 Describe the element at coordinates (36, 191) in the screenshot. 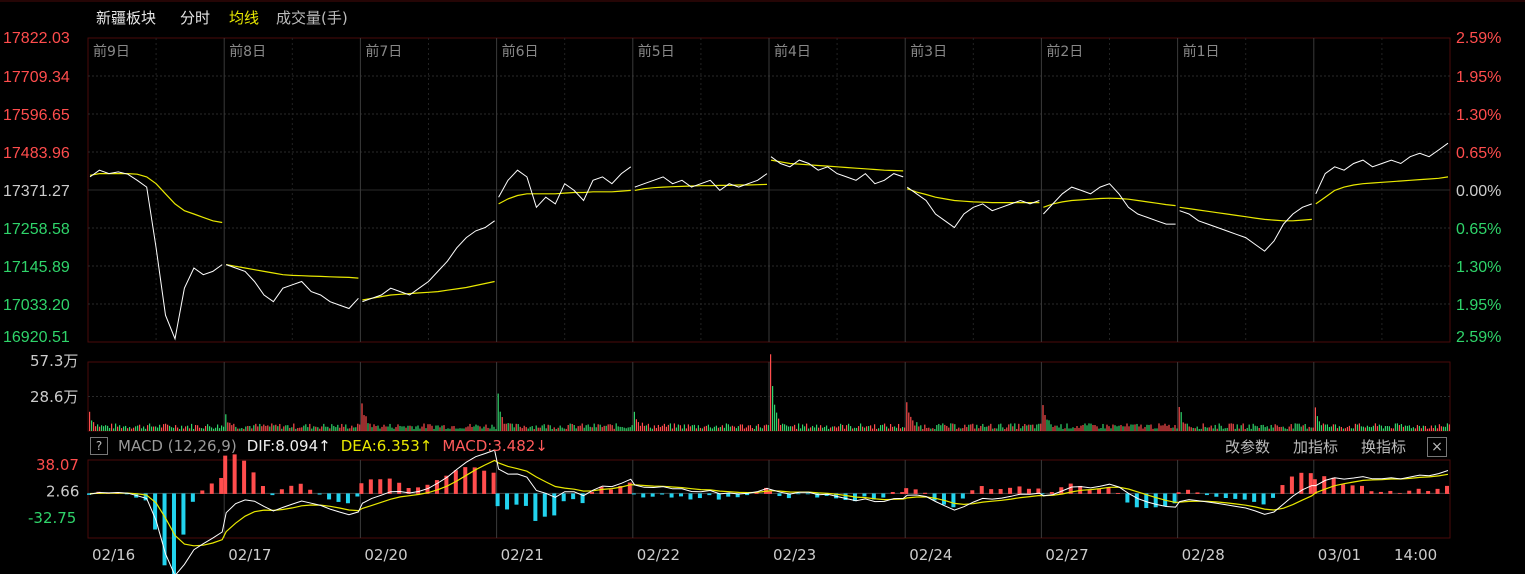

I see `price-tick-label: 17371.27` at that location.